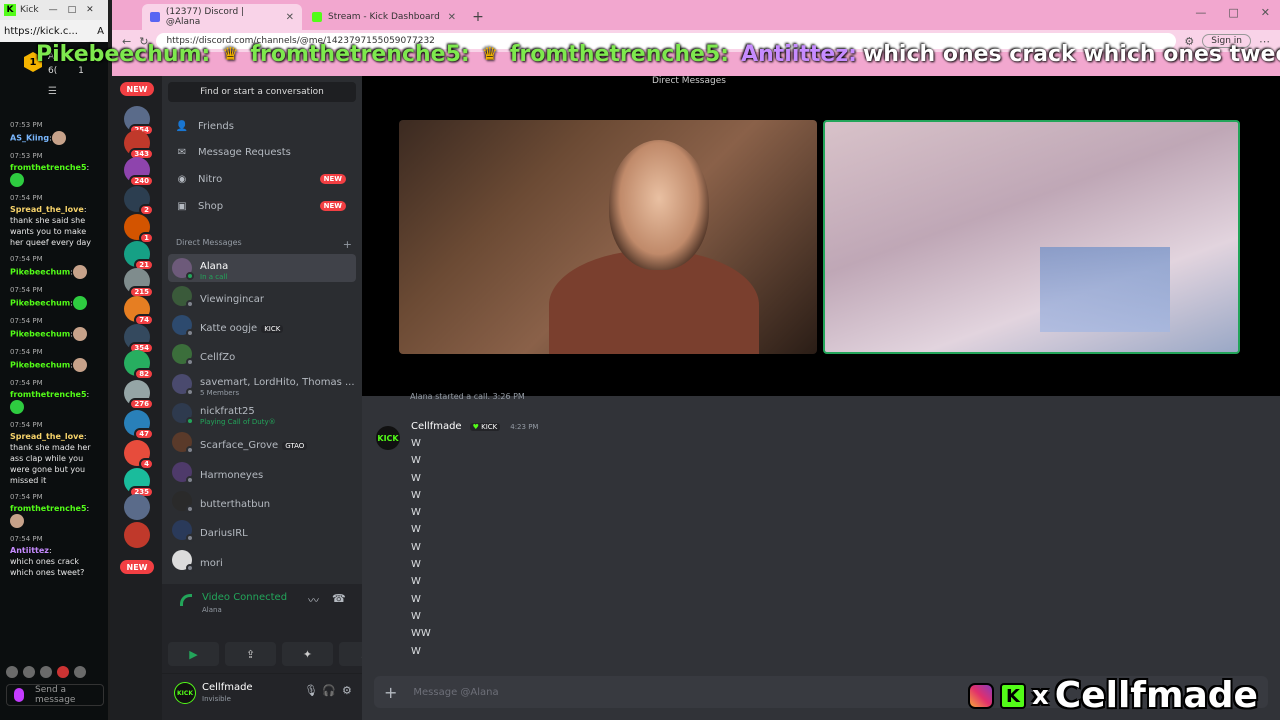 This screenshot has width=1280, height=720. What do you see at coordinates (262, 325) in the screenshot?
I see `dm-item: Katte oogje KICK` at bounding box center [262, 325].